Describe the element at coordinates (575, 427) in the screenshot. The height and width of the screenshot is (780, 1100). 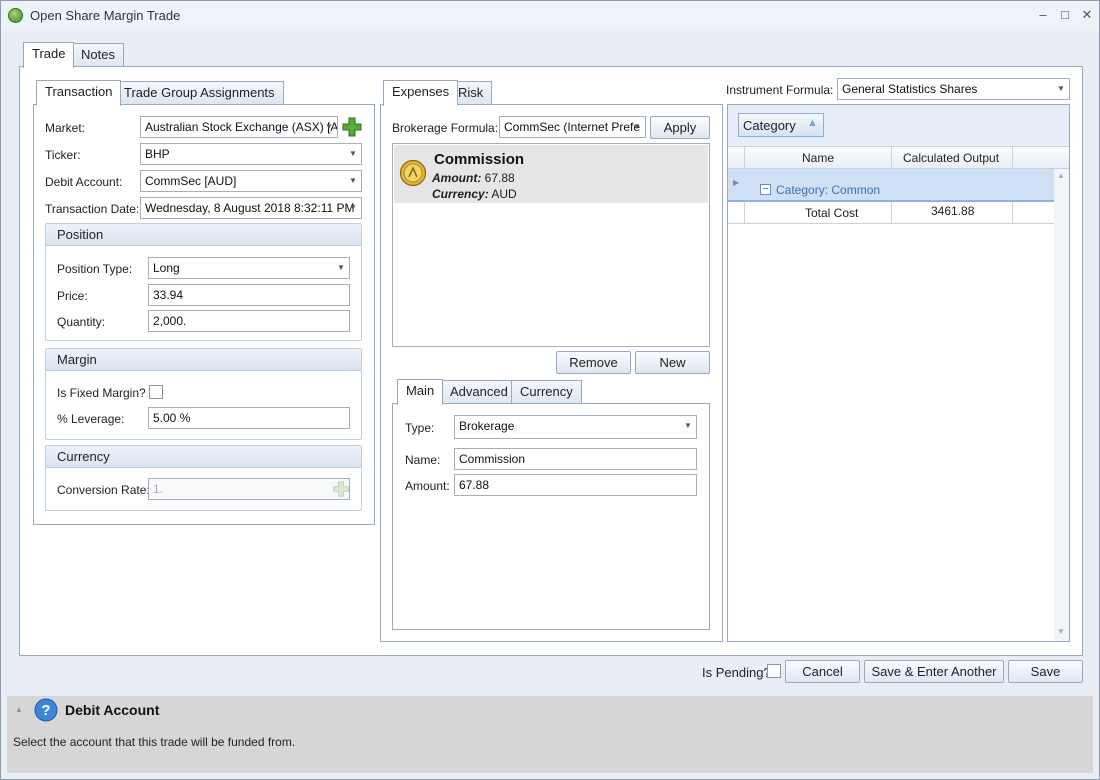
I see `type-combo: Brokerage ▼` at that location.